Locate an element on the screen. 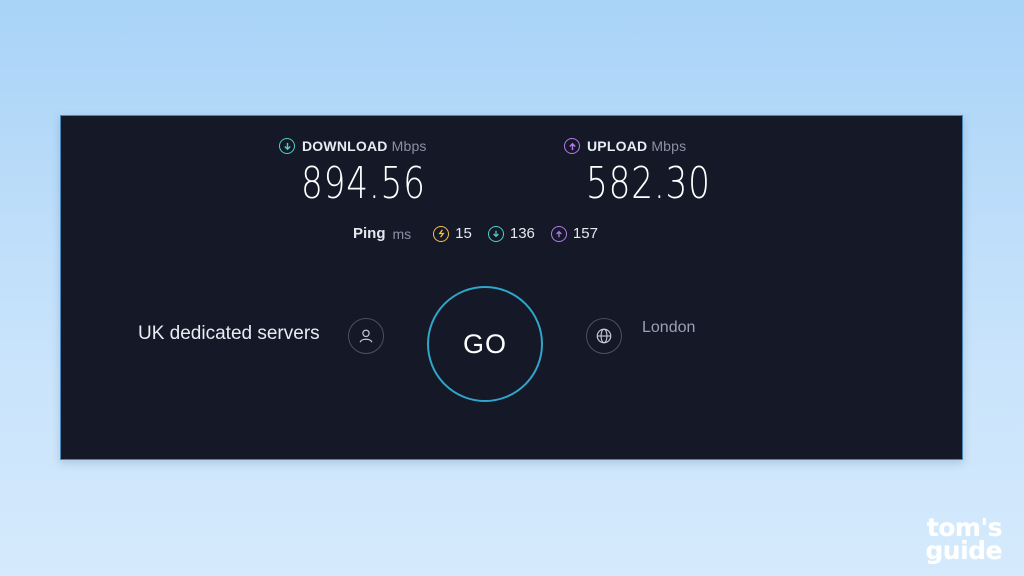 This screenshot has height=576, width=1024. download-value: 894.56 is located at coordinates (363, 183).